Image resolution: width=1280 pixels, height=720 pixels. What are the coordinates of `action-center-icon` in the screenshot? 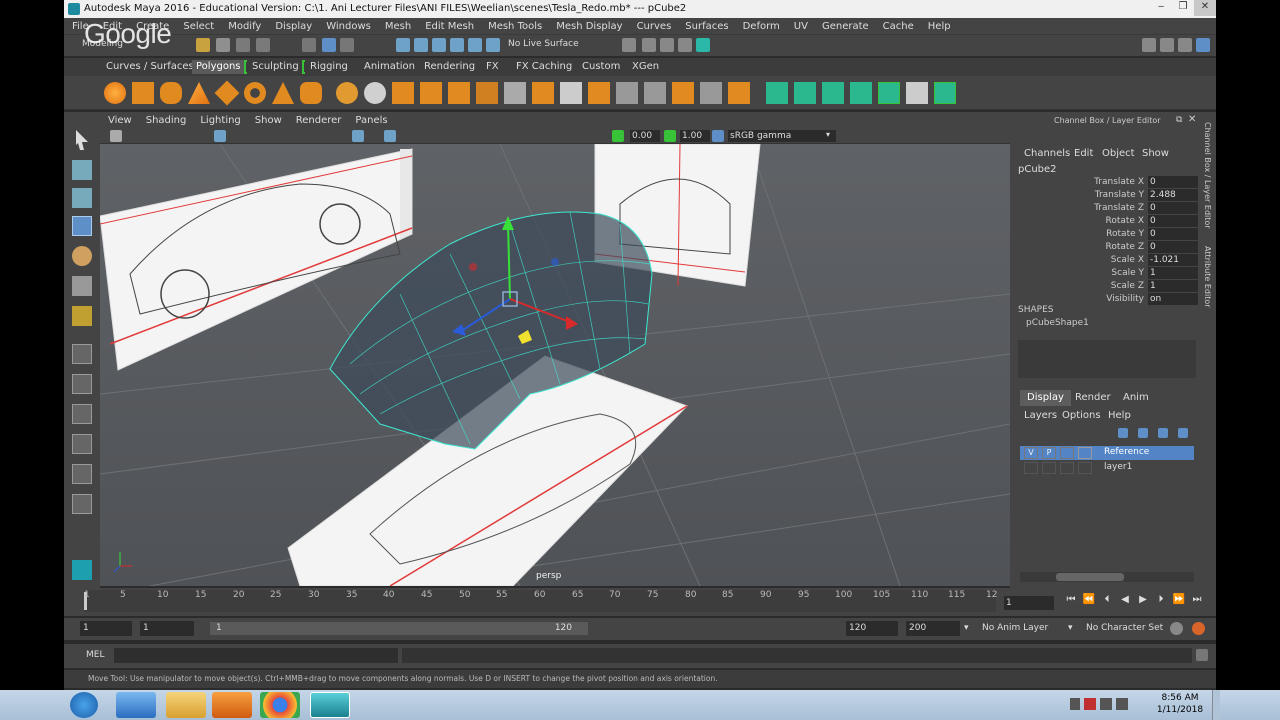 It's located at (1090, 704).